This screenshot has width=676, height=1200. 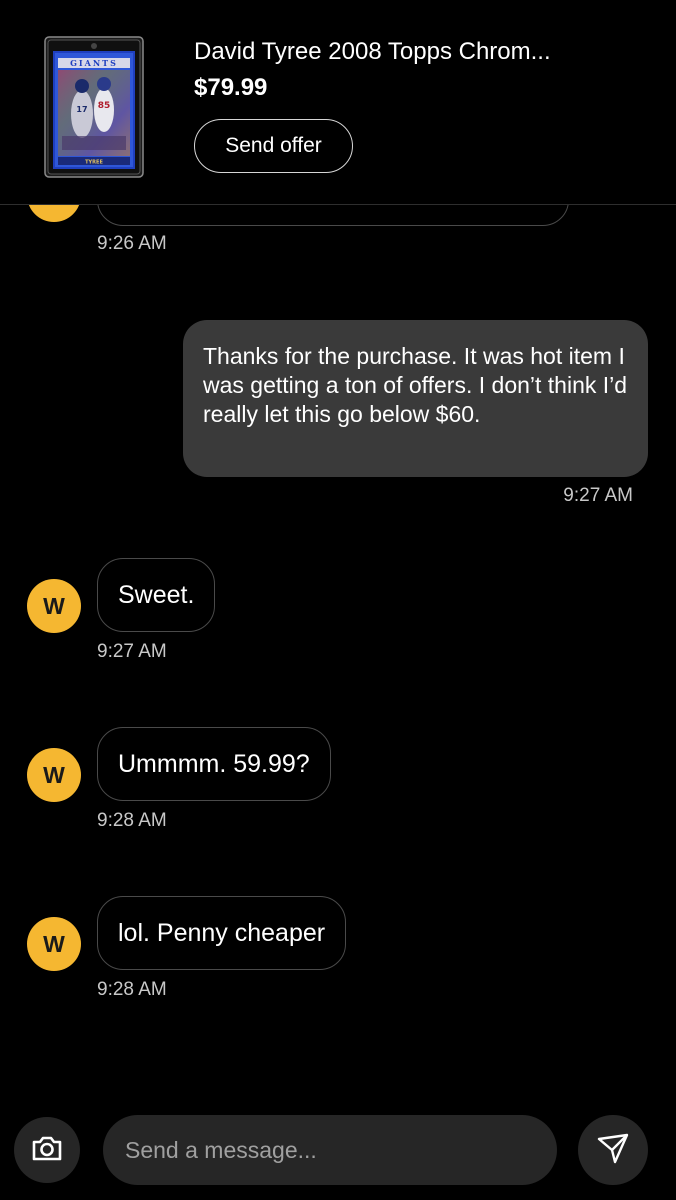 I want to click on message-input, so click(x=330, y=1150).